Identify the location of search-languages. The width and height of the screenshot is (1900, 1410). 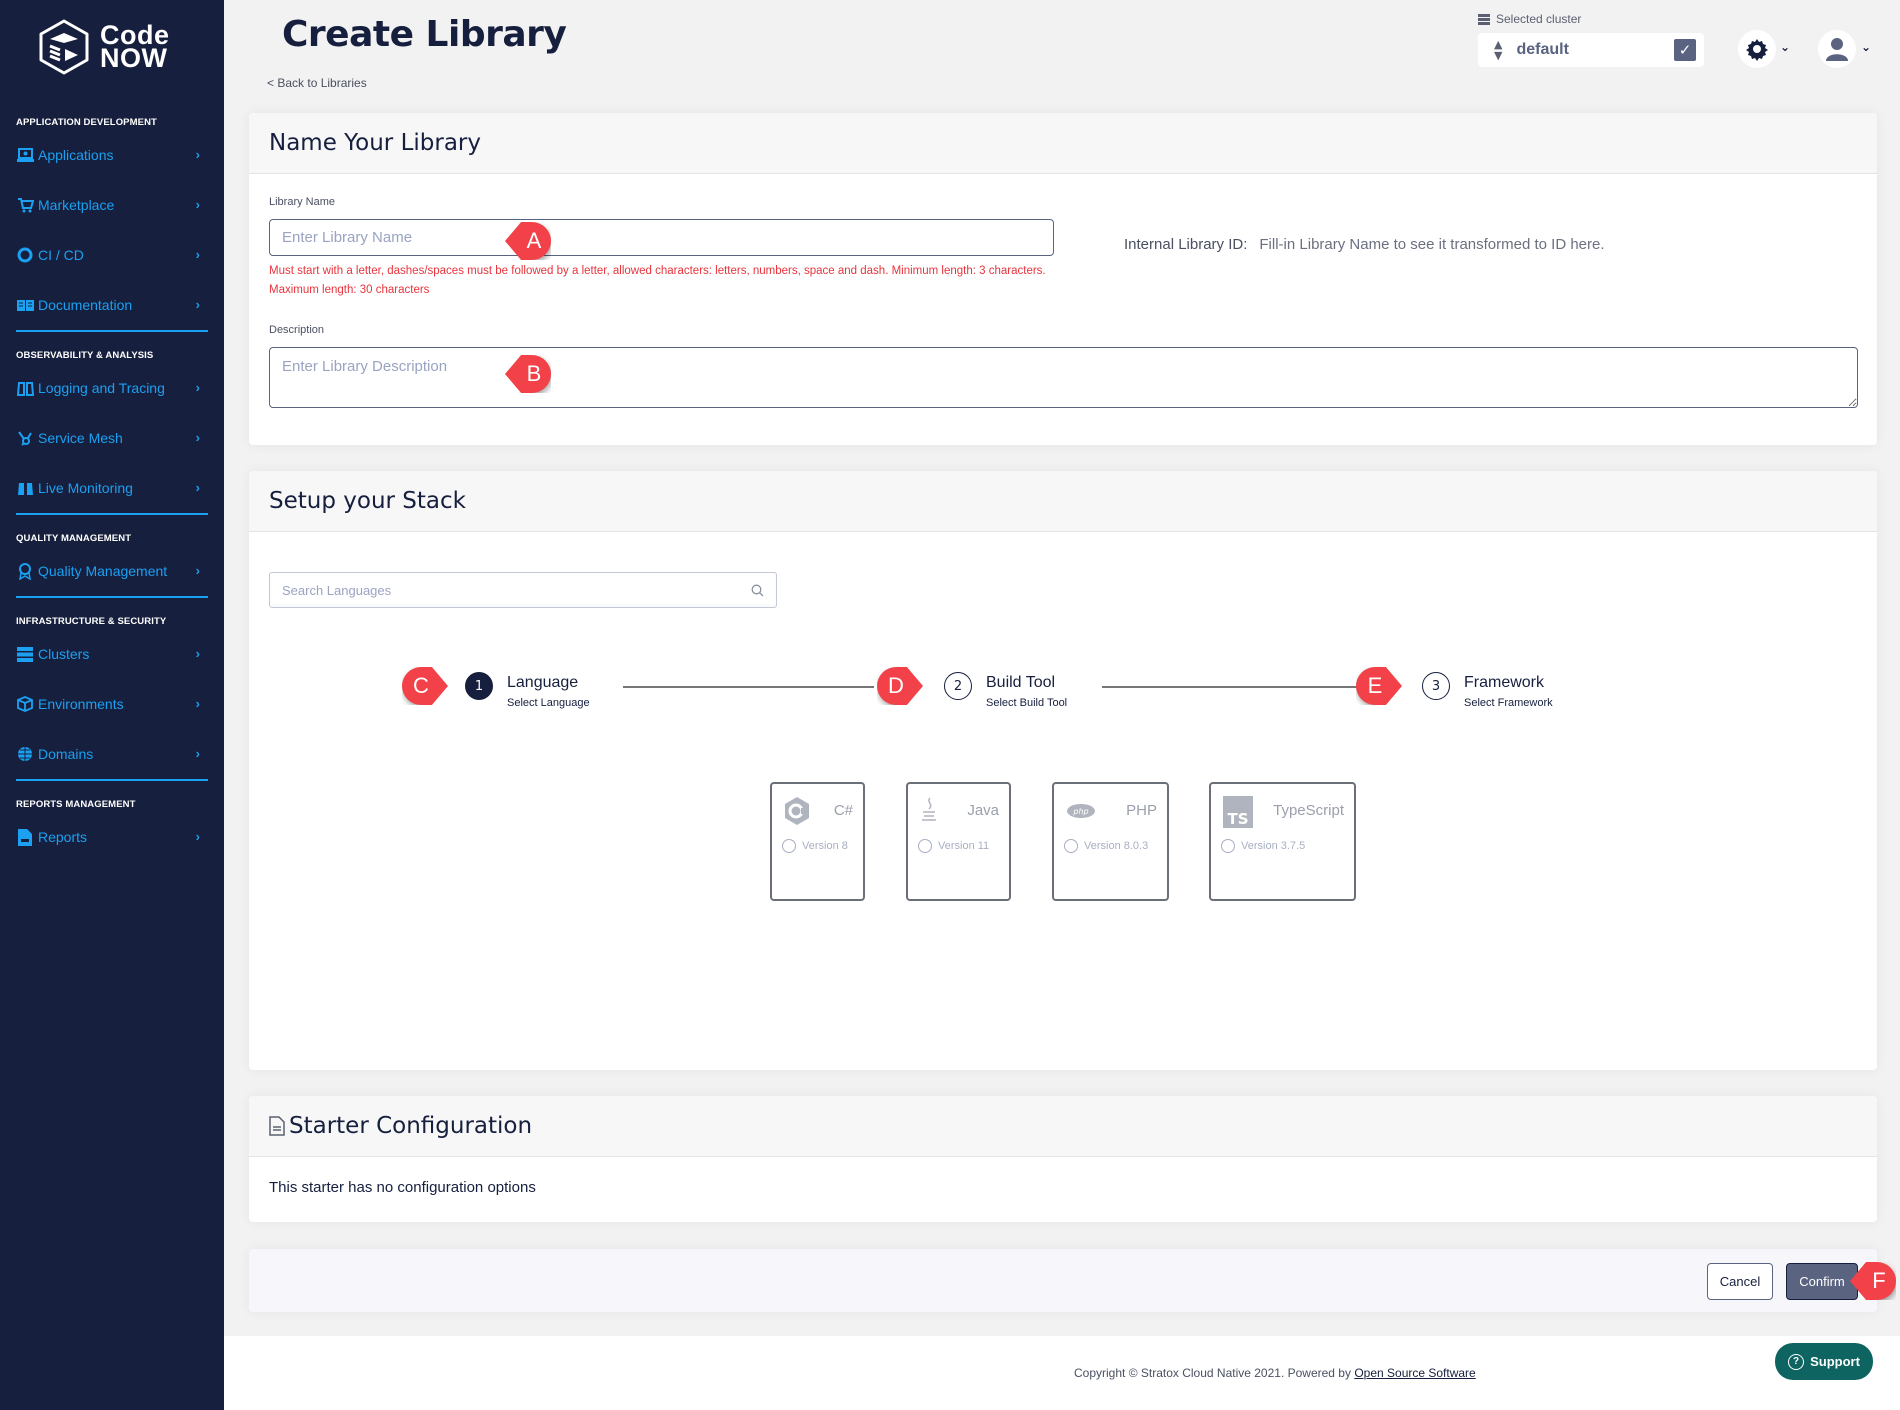
(523, 590).